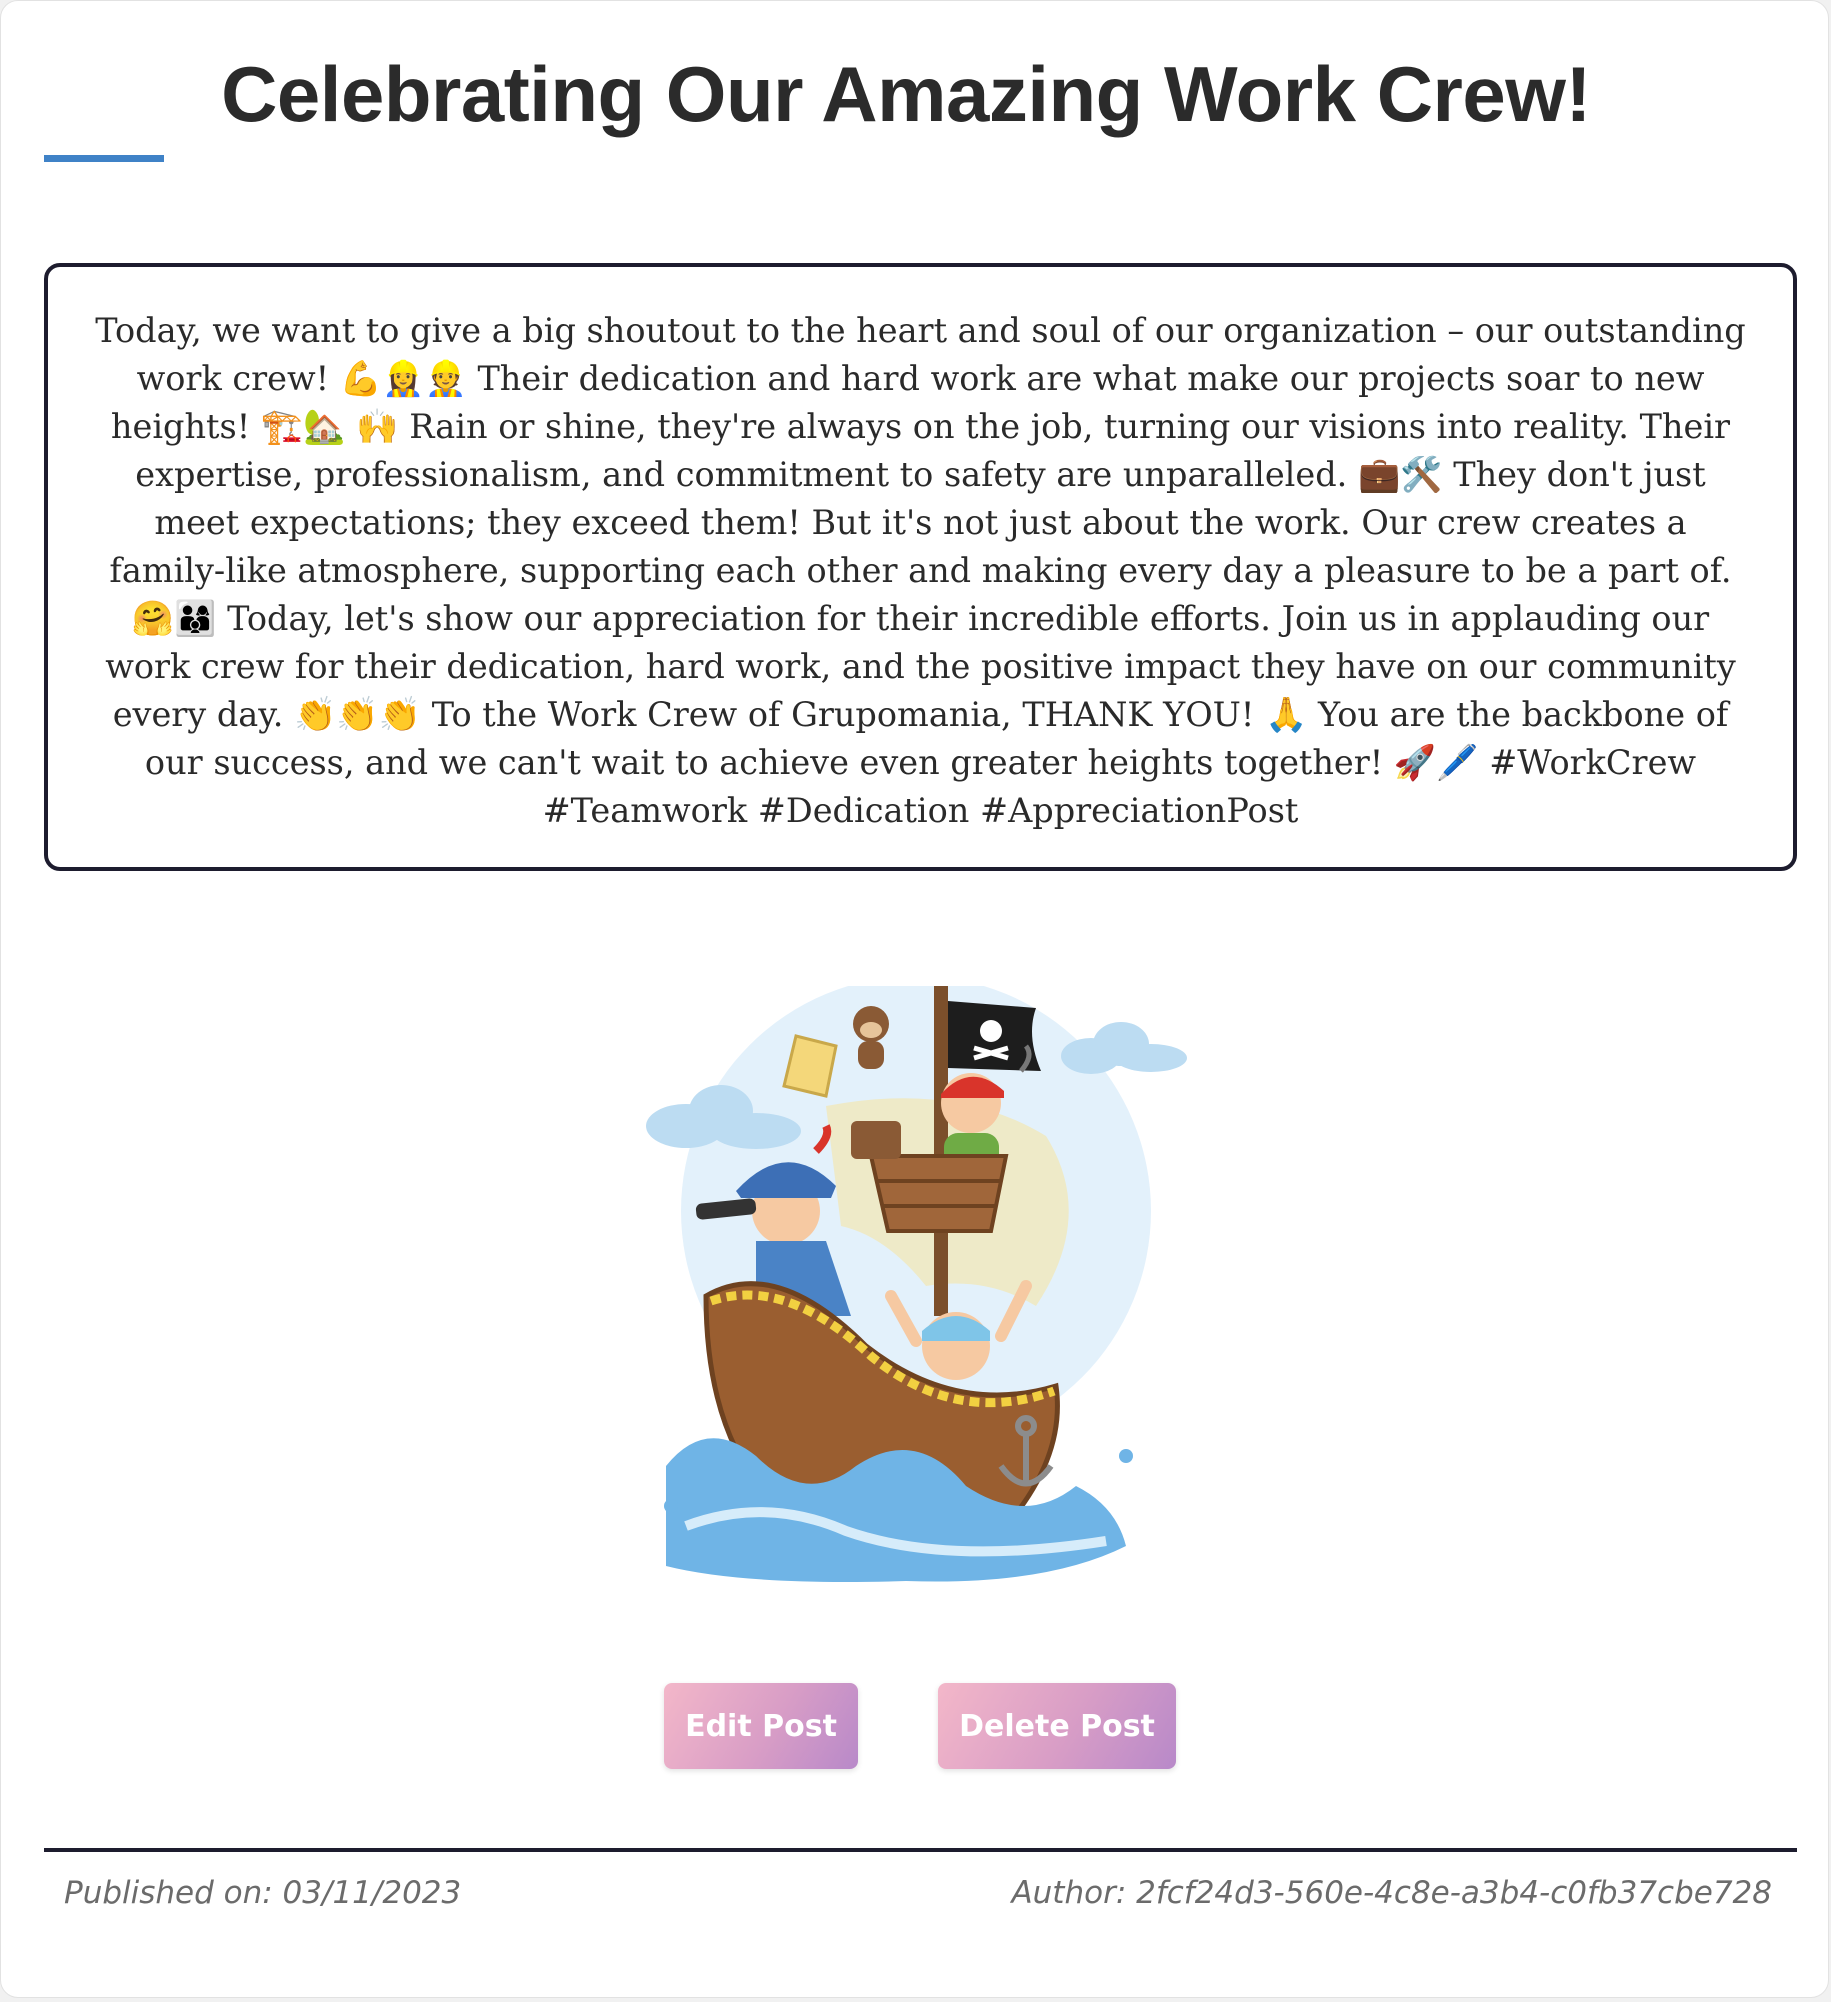 The width and height of the screenshot is (1831, 2002). What do you see at coordinates (916, 1284) in the screenshot?
I see `pirate-ship-illustration` at bounding box center [916, 1284].